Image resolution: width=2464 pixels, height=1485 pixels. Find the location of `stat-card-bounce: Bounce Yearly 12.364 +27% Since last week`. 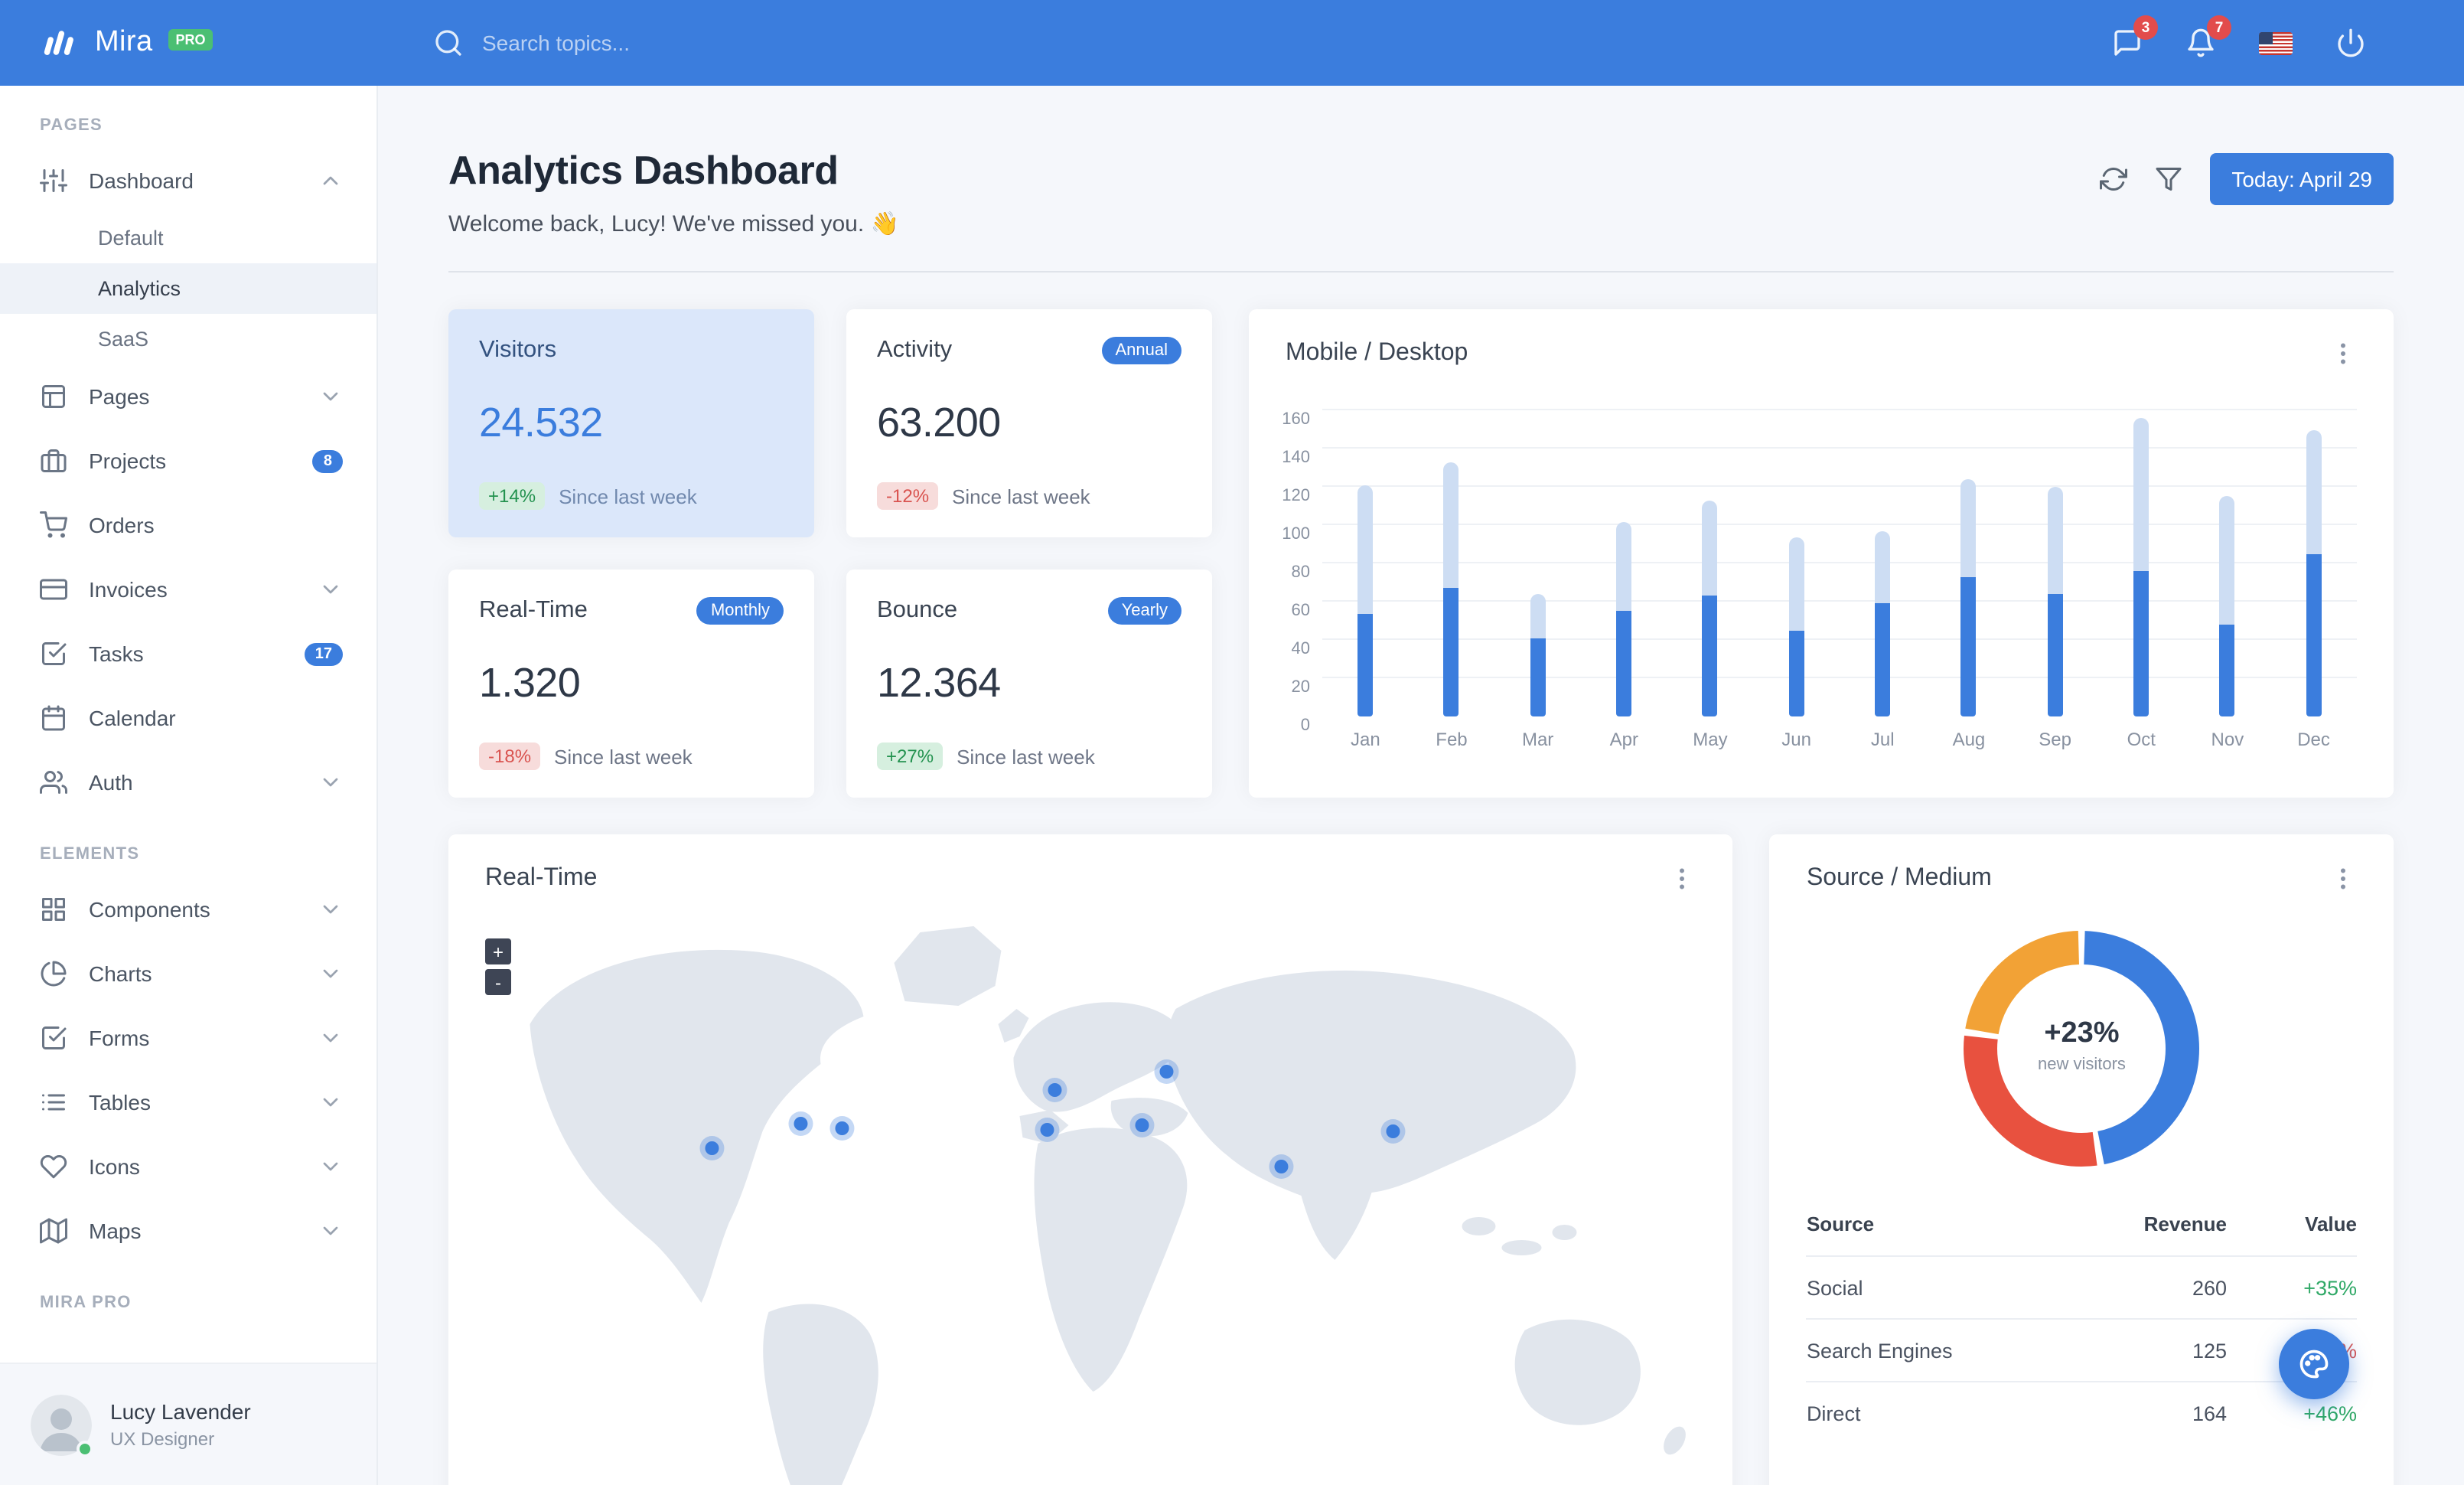

stat-card-bounce: Bounce Yearly 12.364 +27% Since last week is located at coordinates (1029, 684).